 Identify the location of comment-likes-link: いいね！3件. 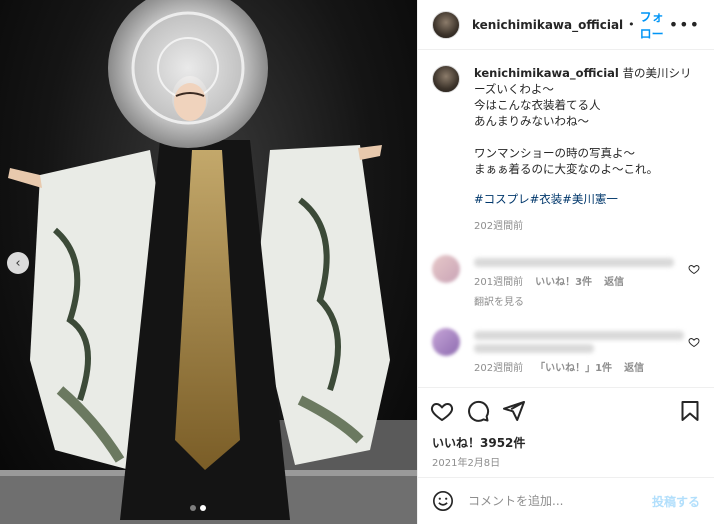
(563, 280).